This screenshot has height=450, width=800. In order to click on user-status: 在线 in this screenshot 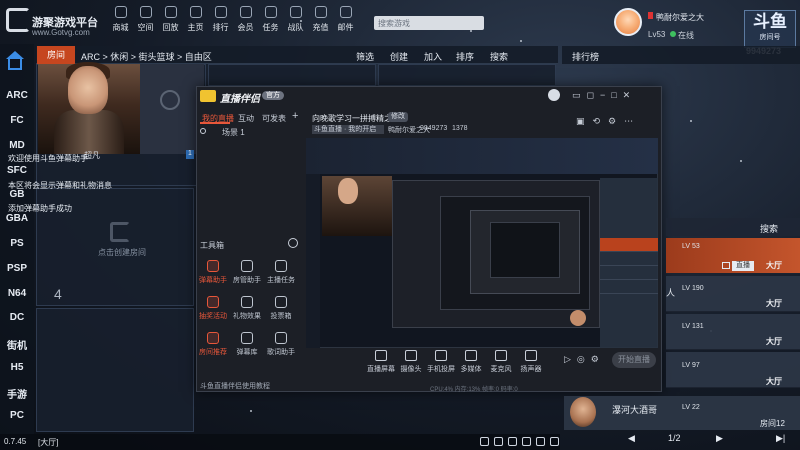, I will do `click(686, 35)`.